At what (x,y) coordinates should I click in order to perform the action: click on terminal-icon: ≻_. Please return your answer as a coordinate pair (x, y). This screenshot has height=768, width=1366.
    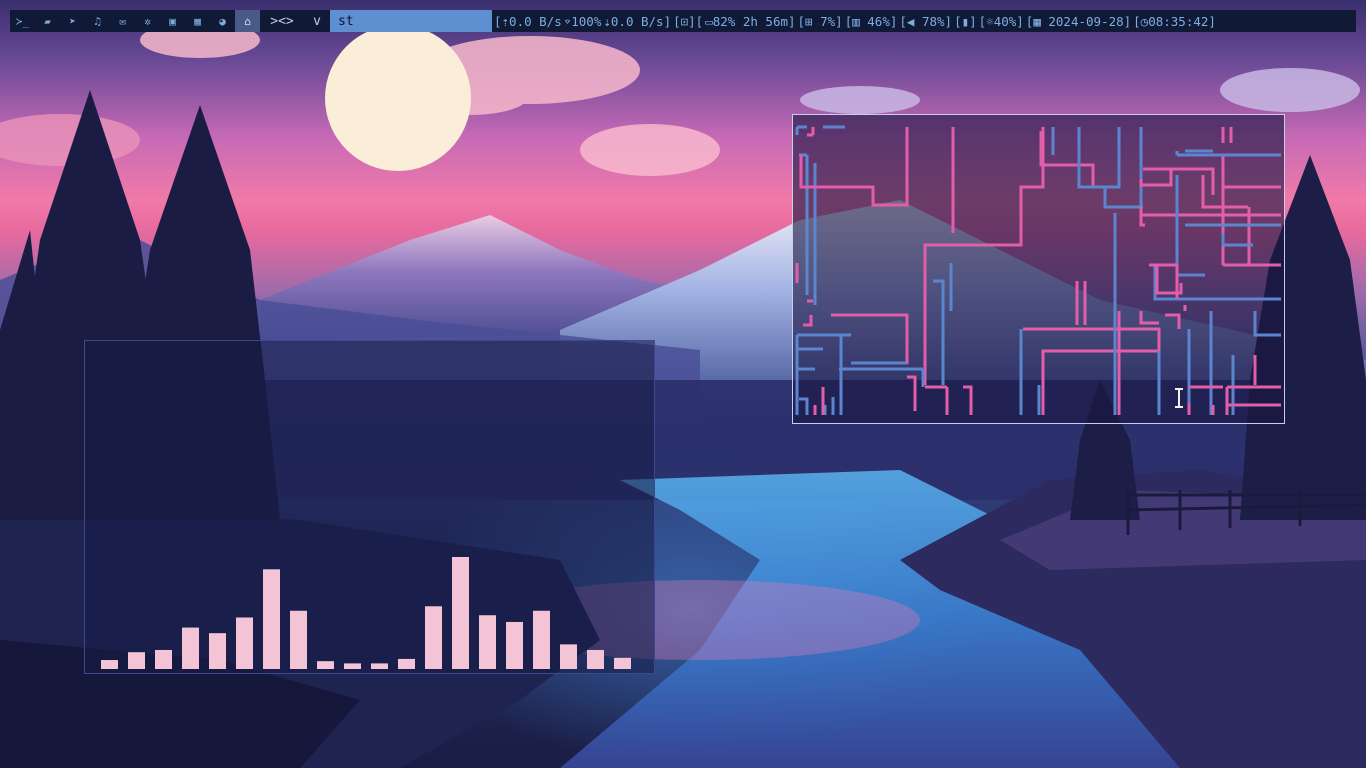
    Looking at the image, I should click on (22, 21).